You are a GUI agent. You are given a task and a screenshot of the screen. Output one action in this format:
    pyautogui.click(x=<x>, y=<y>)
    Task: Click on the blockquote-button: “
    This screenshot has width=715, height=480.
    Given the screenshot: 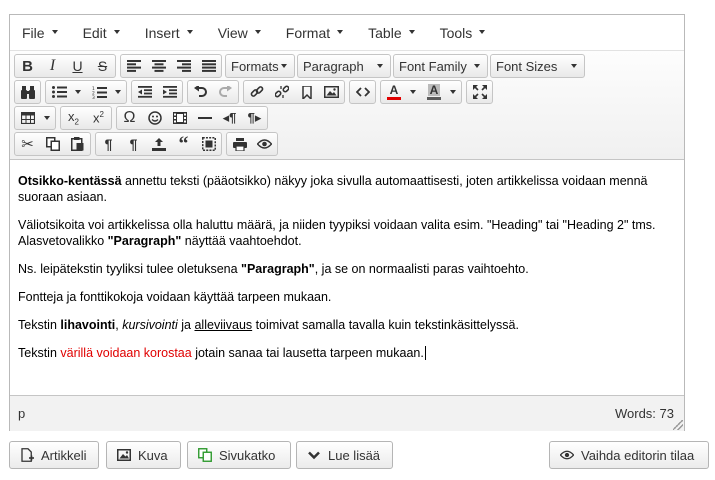 What is the action you would take?
    pyautogui.click(x=183, y=144)
    